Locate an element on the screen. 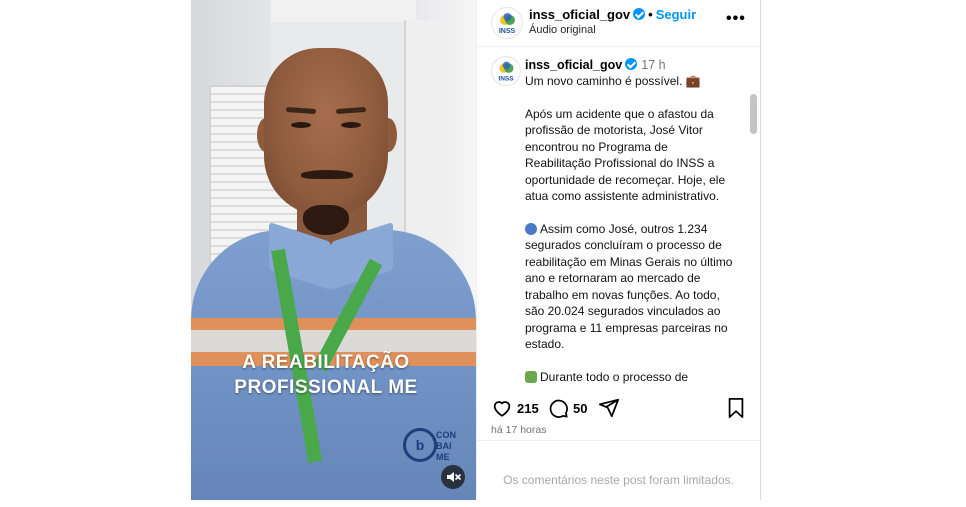  like-count: 215 is located at coordinates (528, 408).